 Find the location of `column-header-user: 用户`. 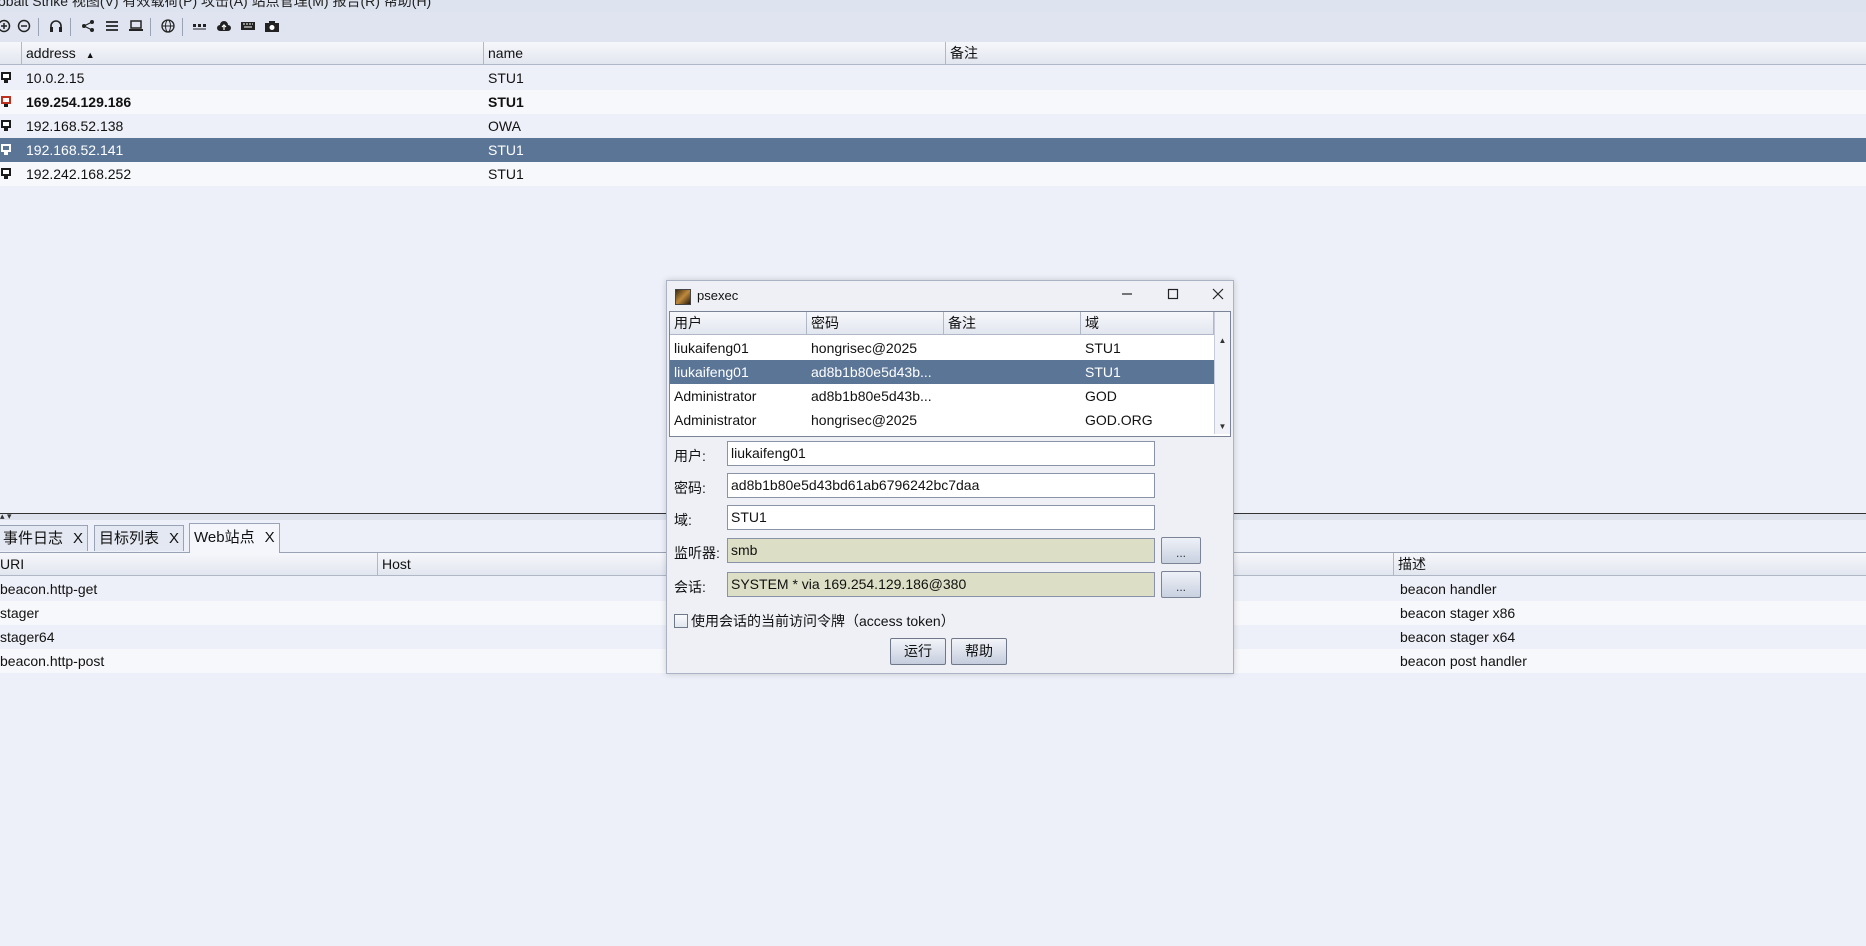

column-header-user: 用户 is located at coordinates (738, 323).